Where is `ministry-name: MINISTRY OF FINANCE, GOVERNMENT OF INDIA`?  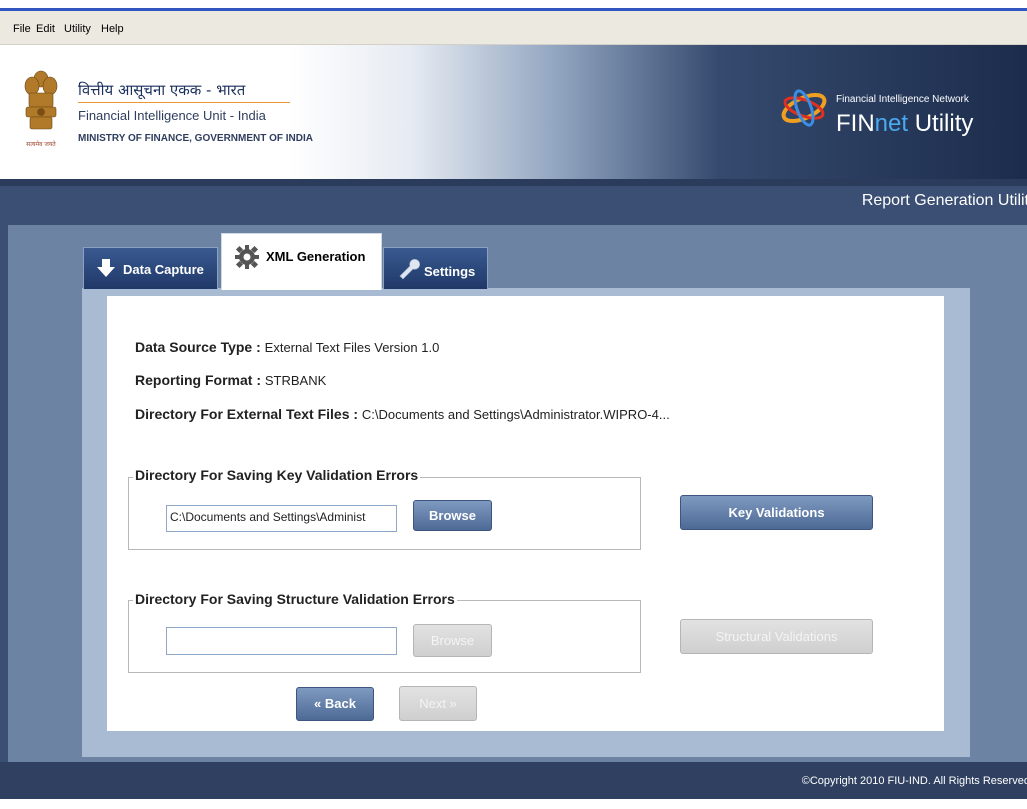 ministry-name: MINISTRY OF FINANCE, GOVERNMENT OF INDIA is located at coordinates (196, 138).